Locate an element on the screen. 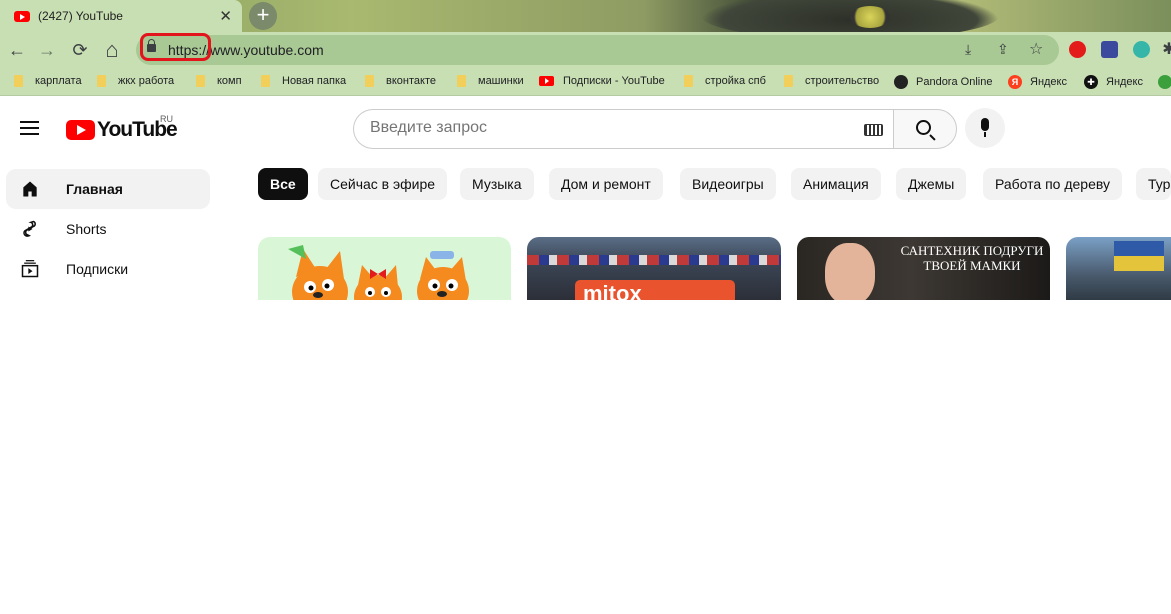 The height and width of the screenshot is (614, 1171). search-box is located at coordinates (623, 129).